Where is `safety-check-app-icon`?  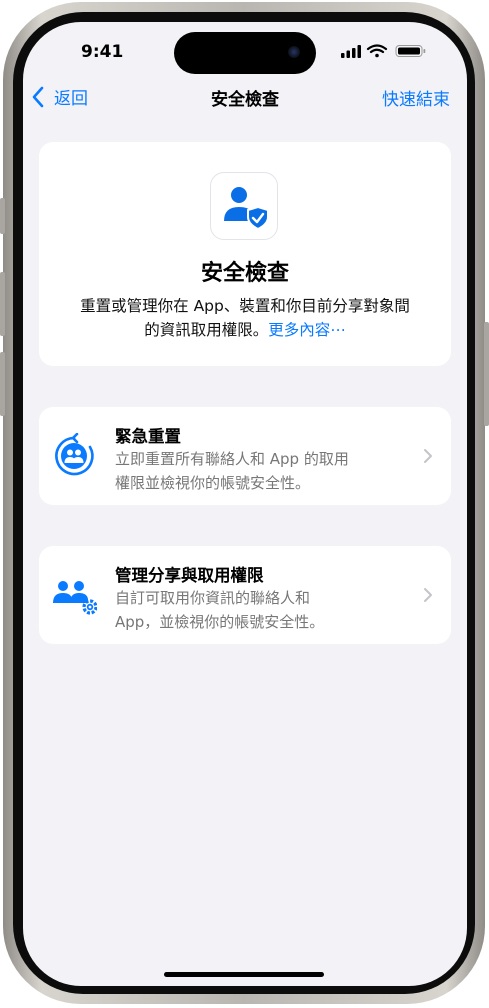
safety-check-app-icon is located at coordinates (244, 206).